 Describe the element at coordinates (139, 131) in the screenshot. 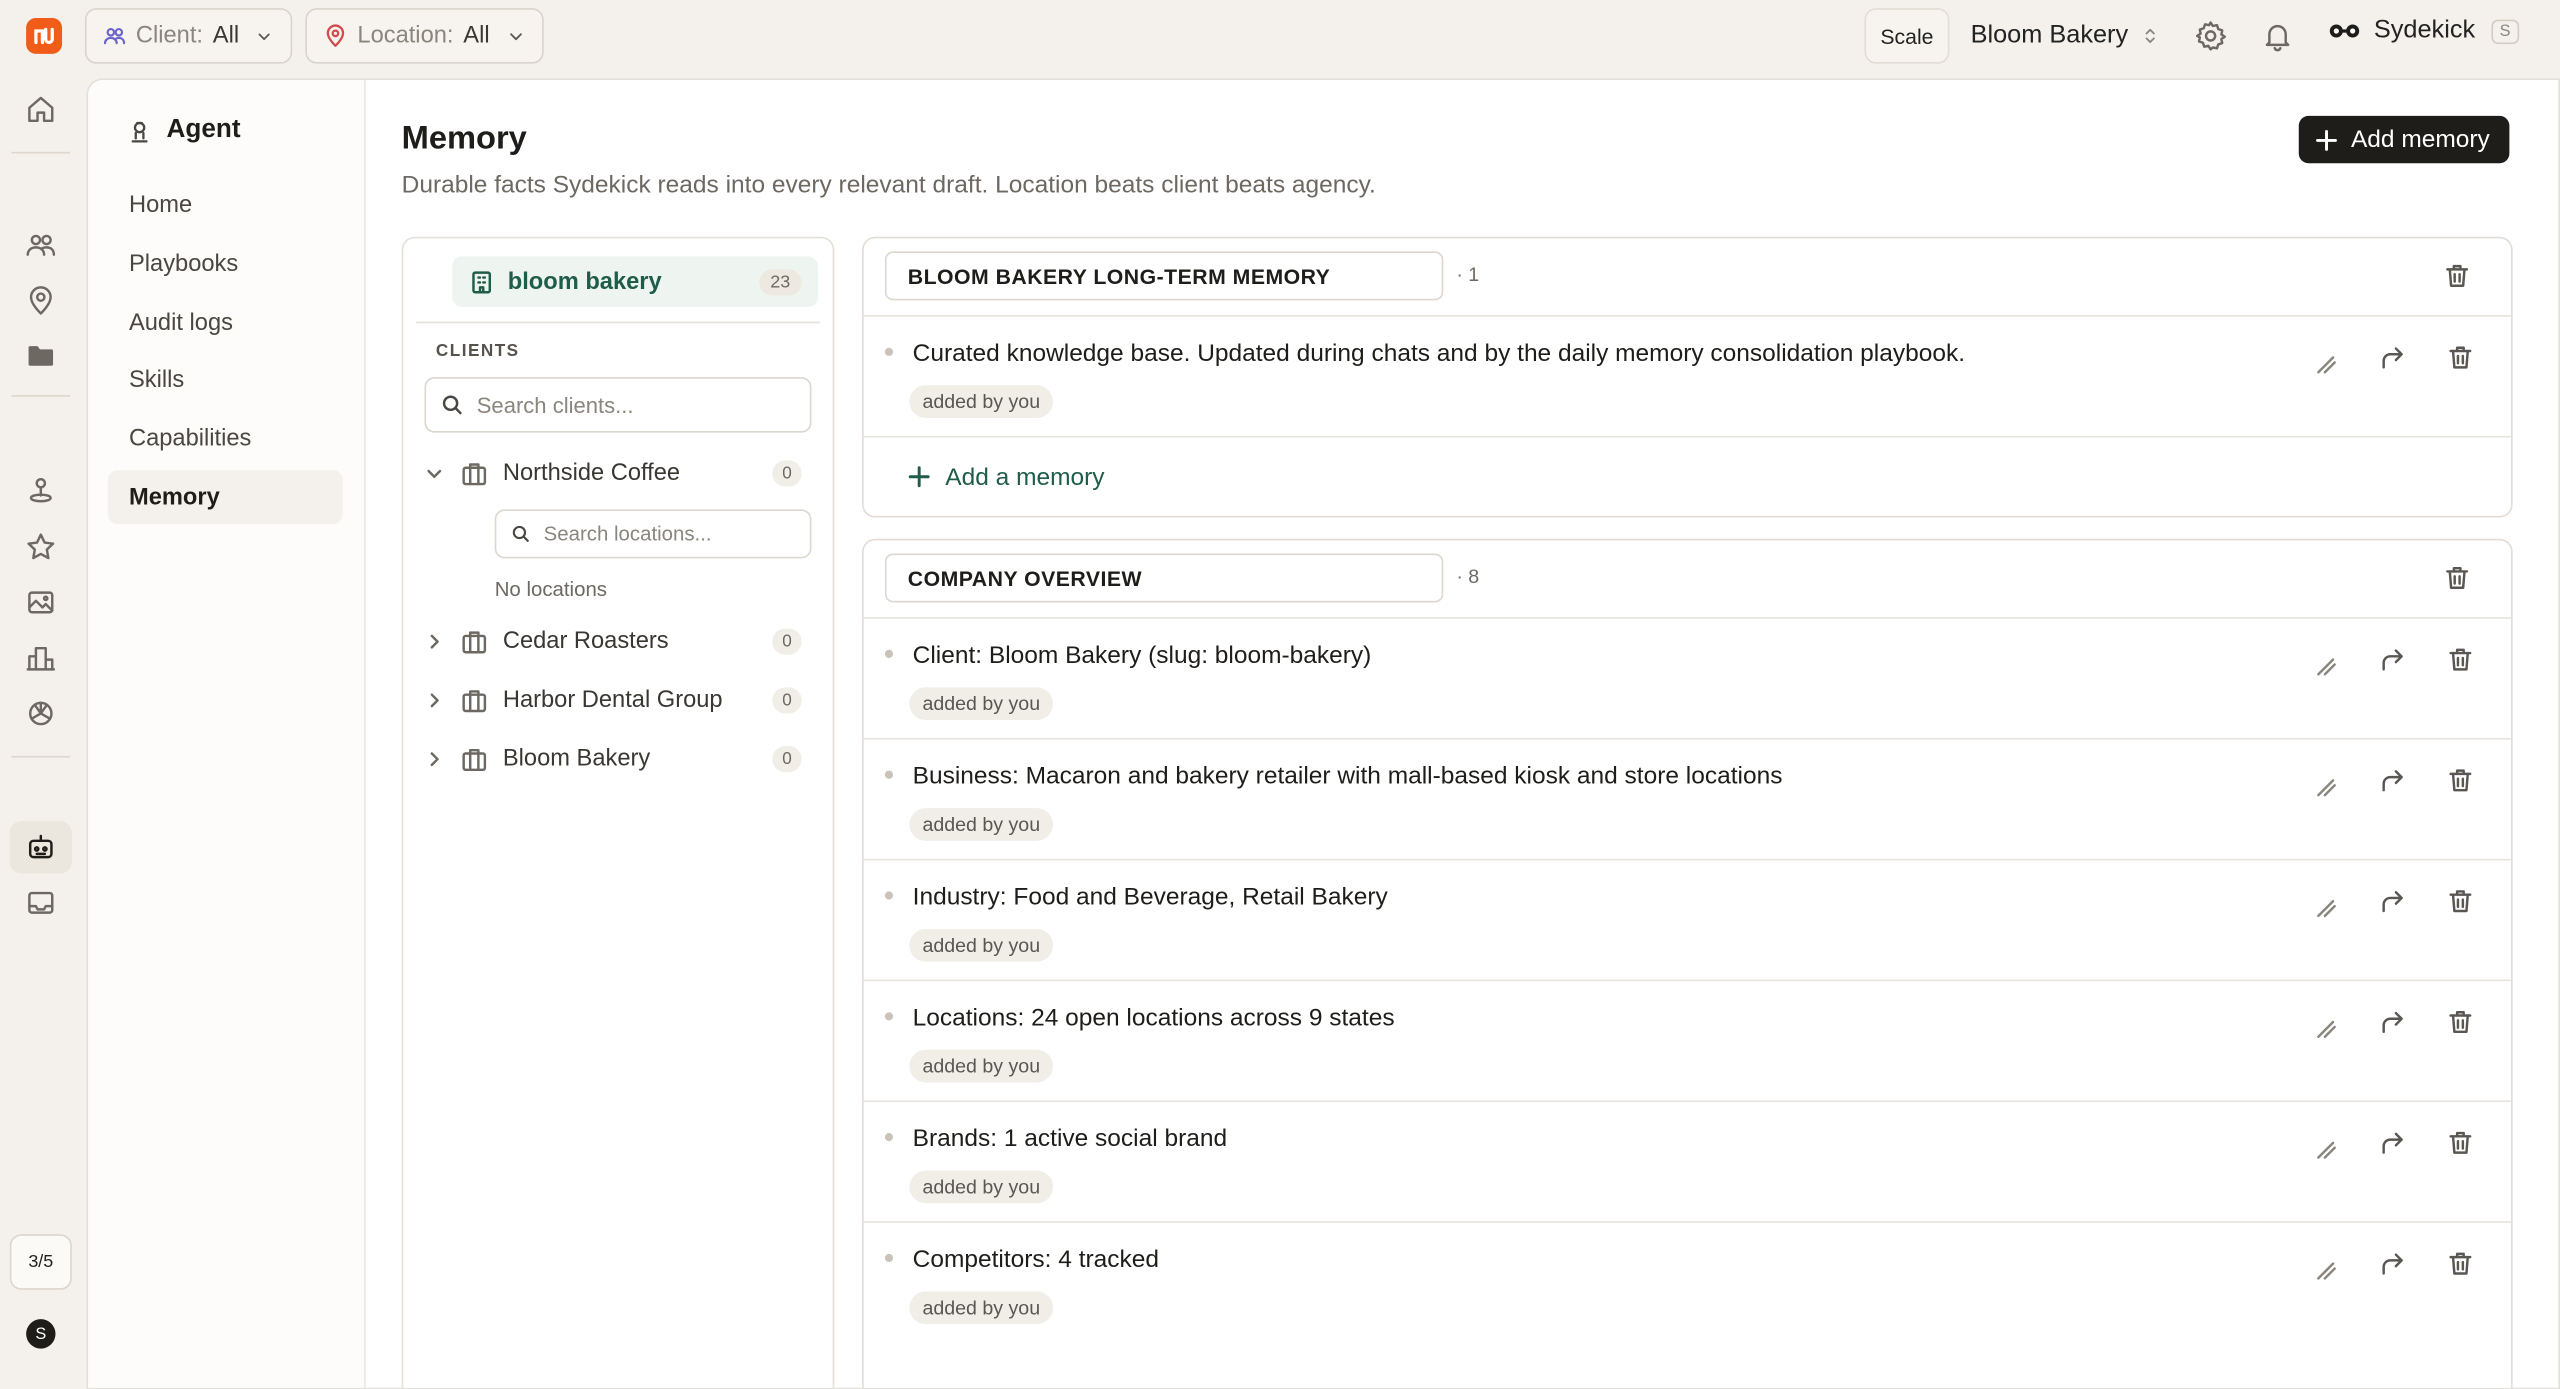

I see `agent-icon` at that location.